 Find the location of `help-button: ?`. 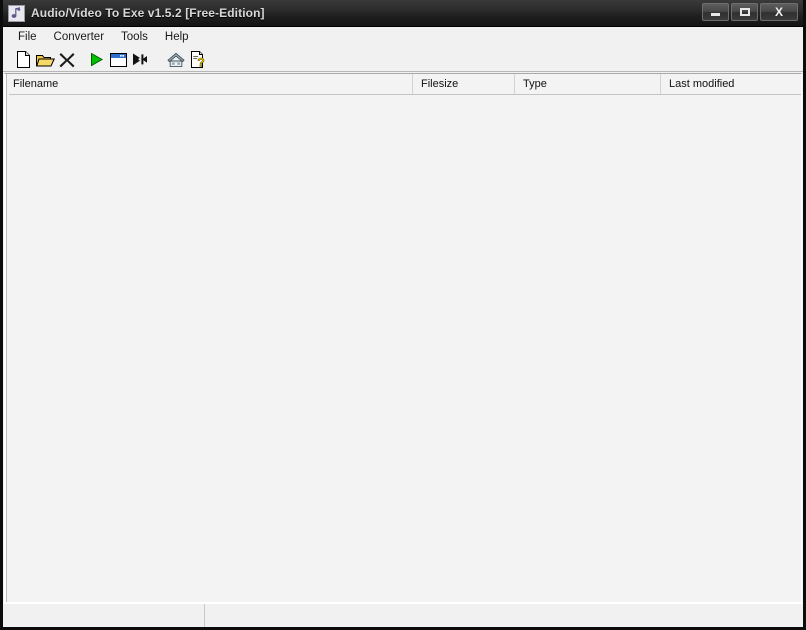

help-button: ? is located at coordinates (198, 60).